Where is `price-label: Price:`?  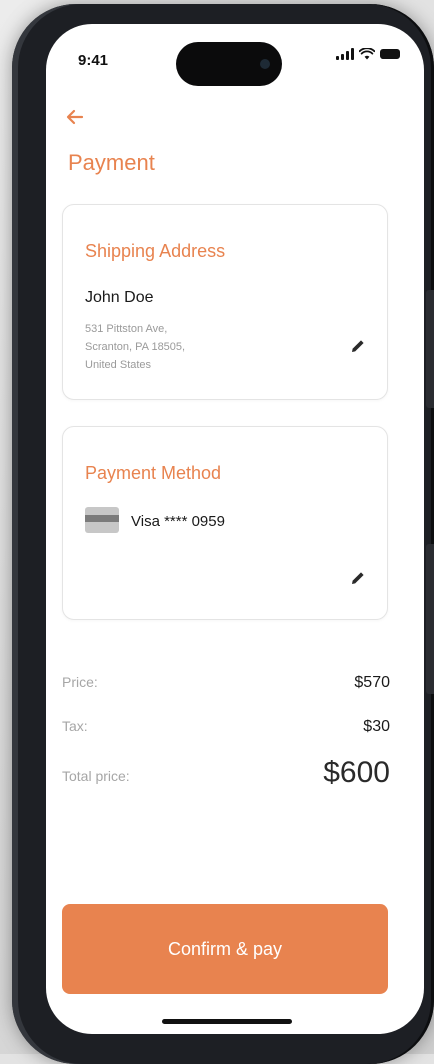 price-label: Price: is located at coordinates (80, 682).